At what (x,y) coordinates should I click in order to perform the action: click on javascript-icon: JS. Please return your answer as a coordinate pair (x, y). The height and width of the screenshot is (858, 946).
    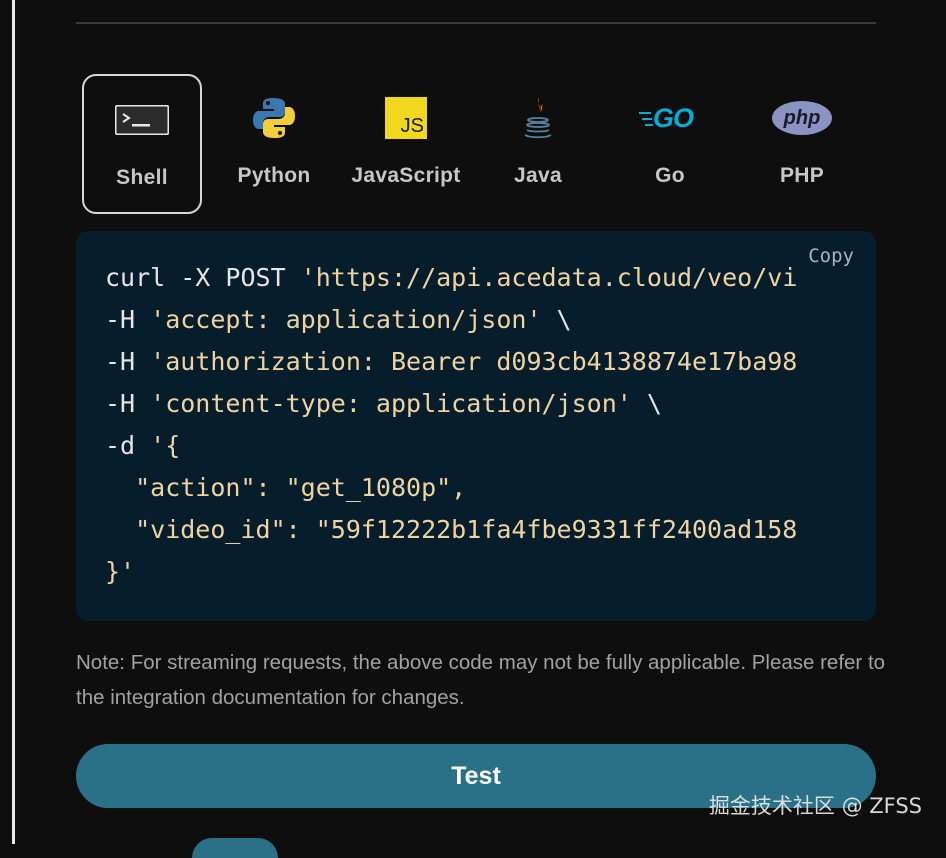
    Looking at the image, I should click on (406, 118).